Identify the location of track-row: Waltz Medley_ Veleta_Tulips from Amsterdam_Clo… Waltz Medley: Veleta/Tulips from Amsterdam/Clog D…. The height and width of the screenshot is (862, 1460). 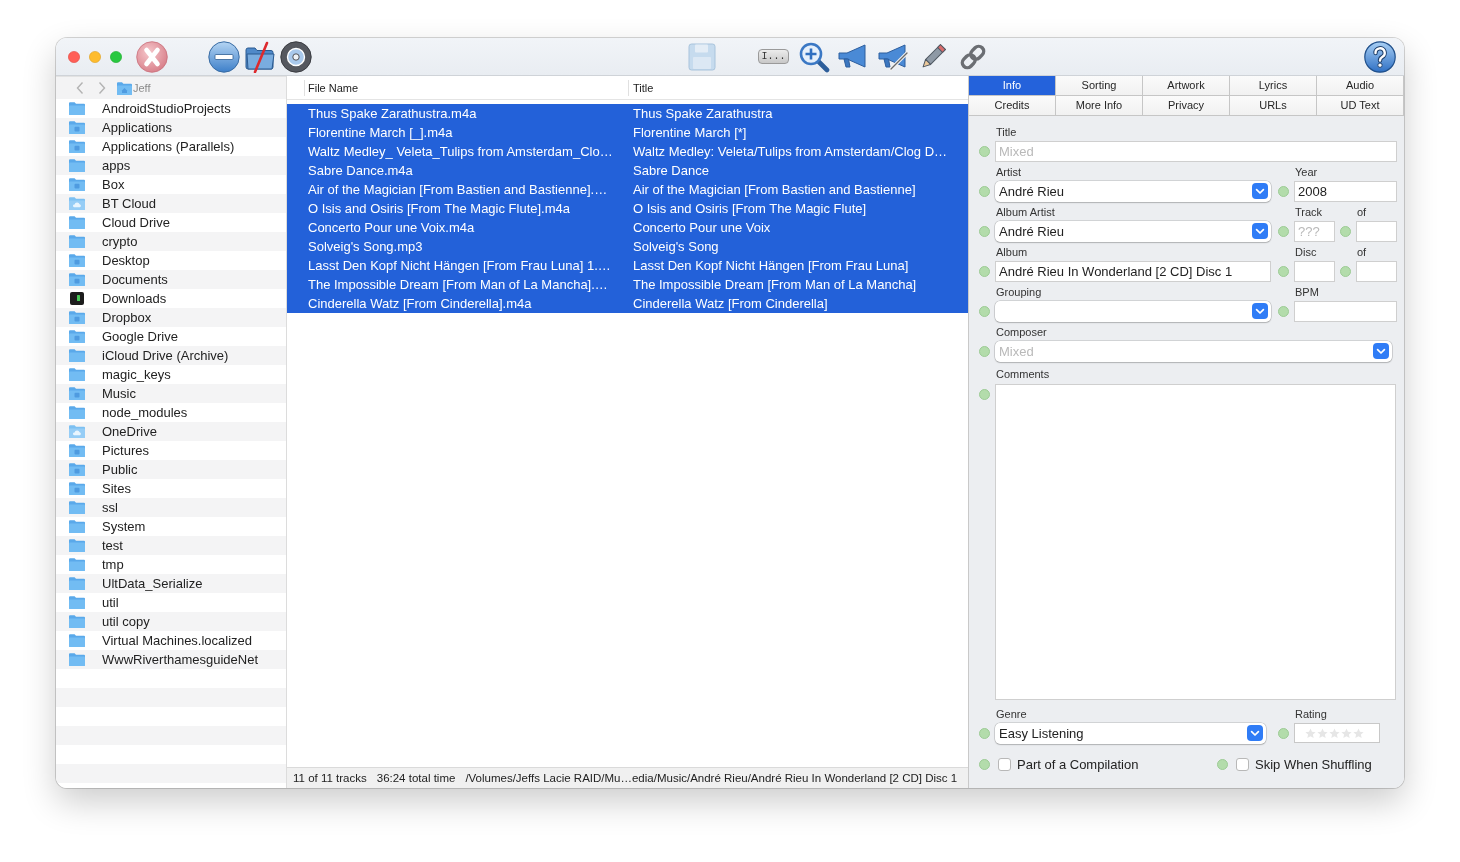
(627, 151).